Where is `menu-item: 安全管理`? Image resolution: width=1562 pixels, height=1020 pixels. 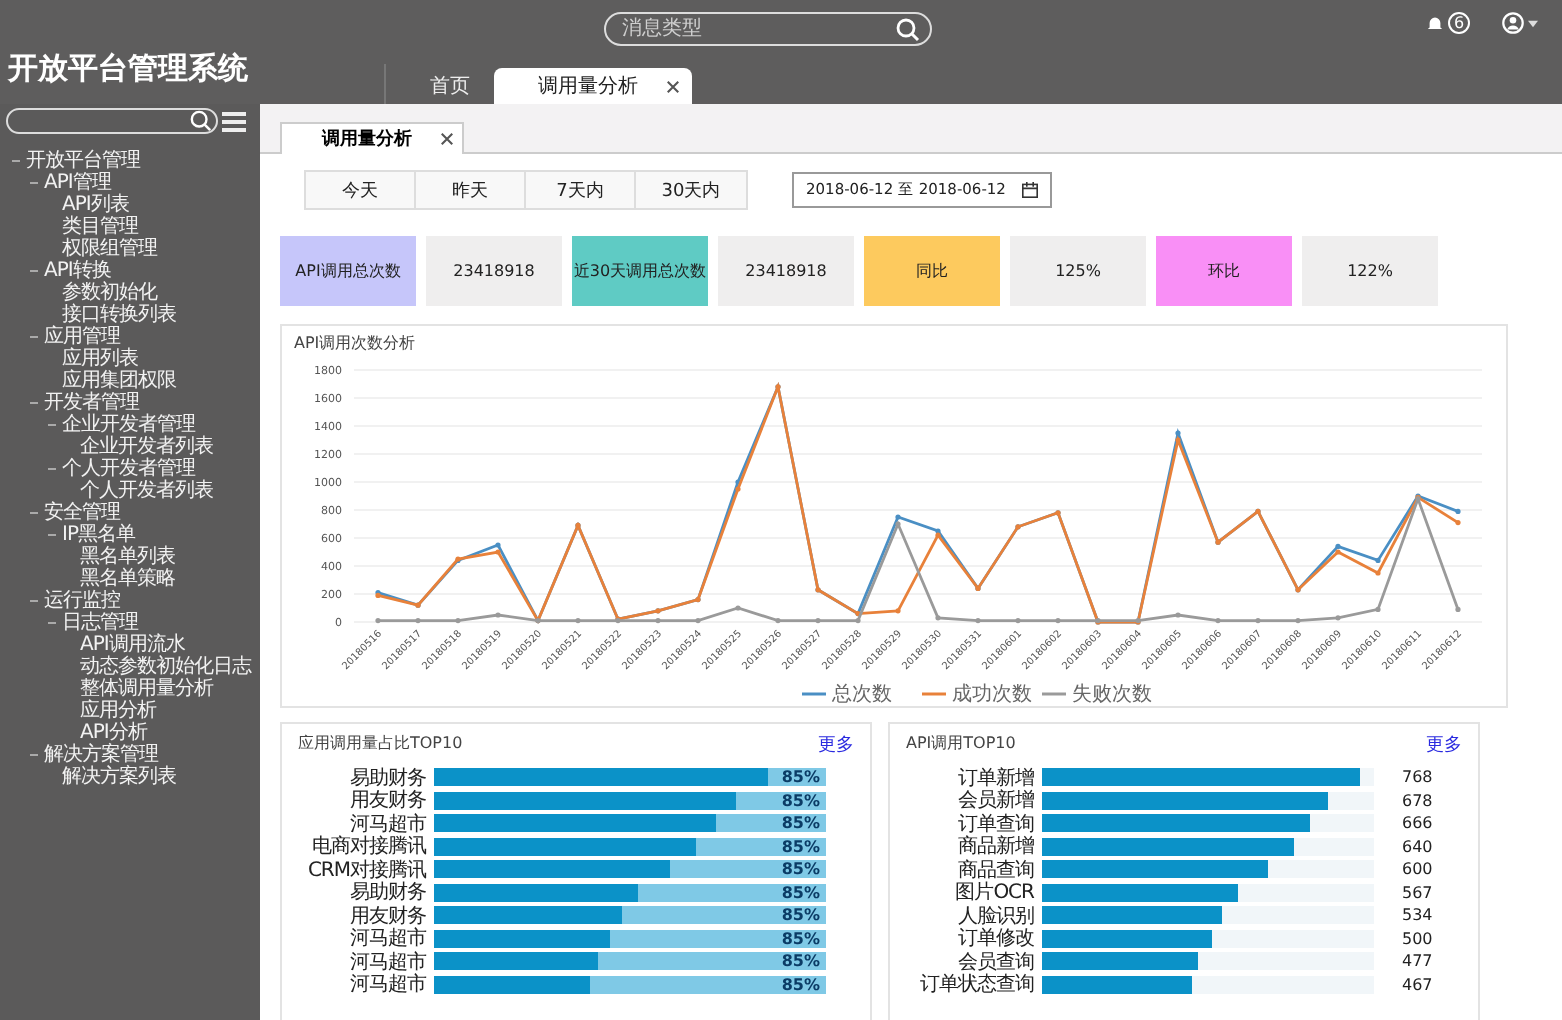
menu-item: 安全管理 is located at coordinates (82, 513).